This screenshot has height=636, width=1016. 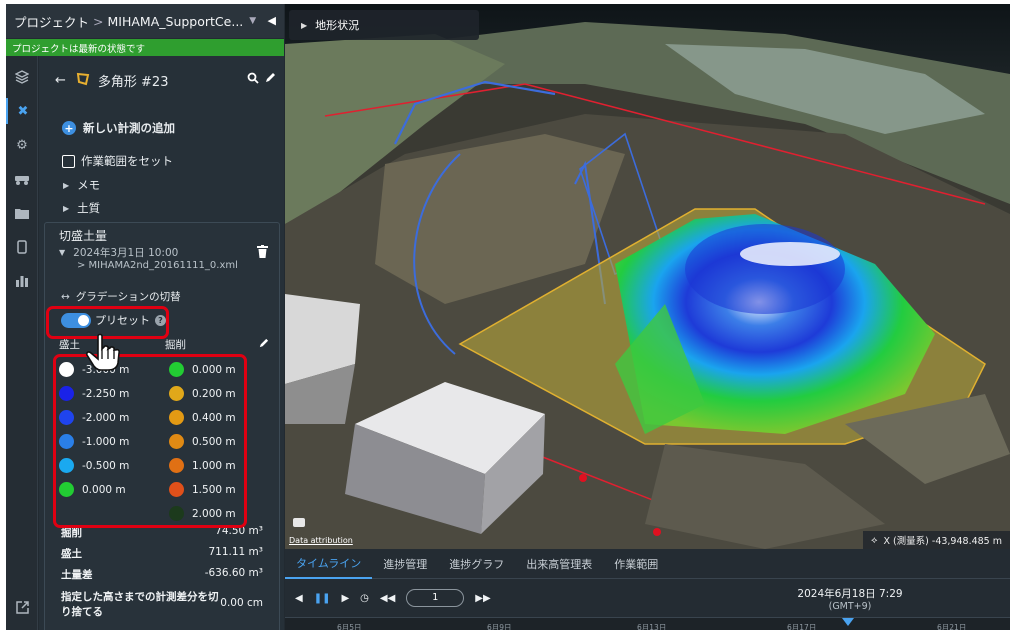 I want to click on layers-icon, so click(x=22, y=77).